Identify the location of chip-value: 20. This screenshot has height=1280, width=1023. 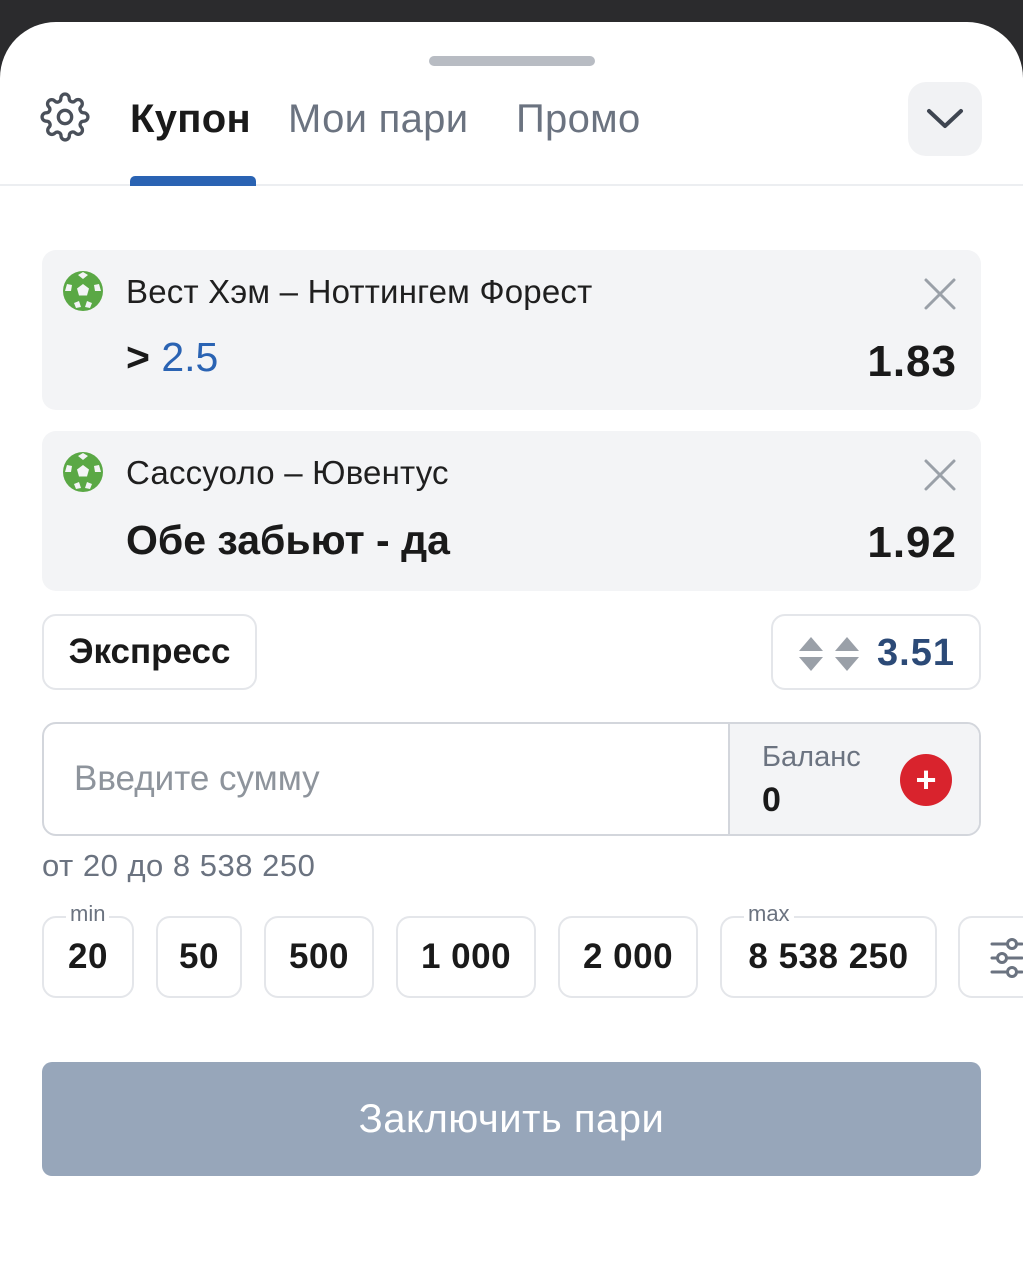
(88, 956).